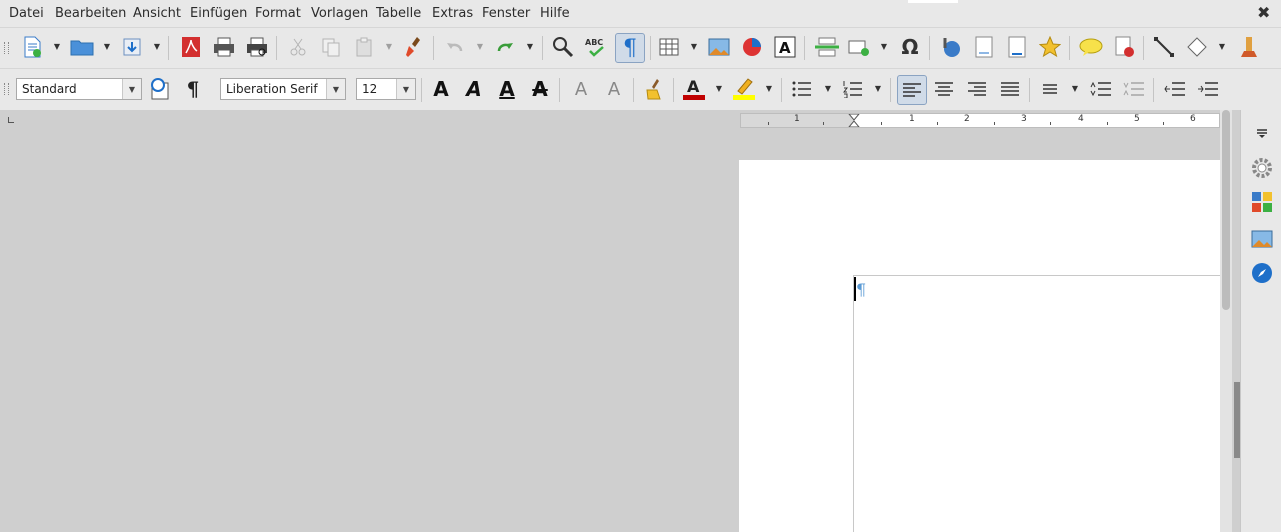  What do you see at coordinates (132, 47) in the screenshot?
I see `save-icon` at bounding box center [132, 47].